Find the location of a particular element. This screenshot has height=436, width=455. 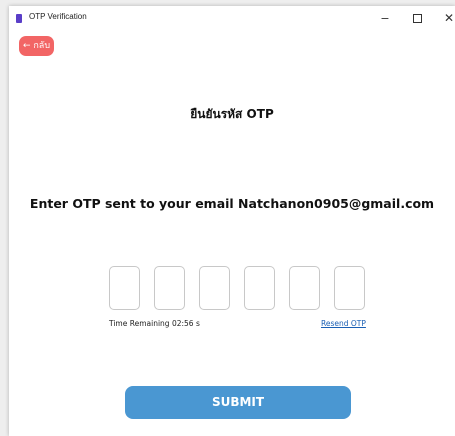

maximize-button is located at coordinates (417, 18).